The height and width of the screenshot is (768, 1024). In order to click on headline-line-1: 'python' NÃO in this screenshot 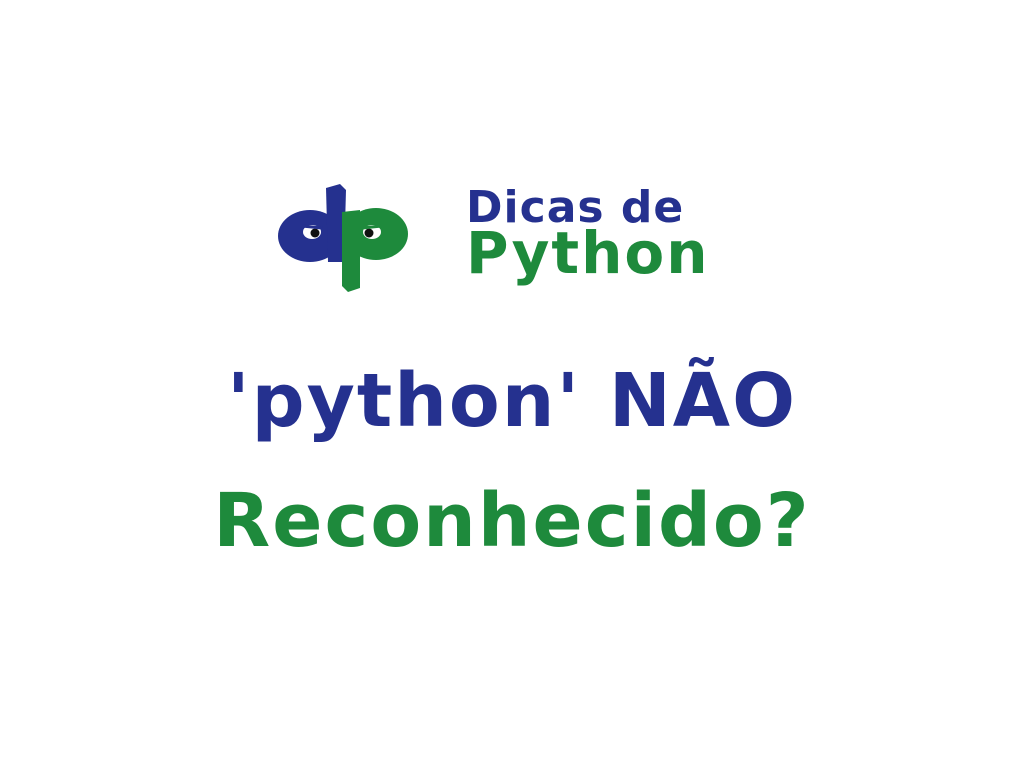, I will do `click(512, 401)`.